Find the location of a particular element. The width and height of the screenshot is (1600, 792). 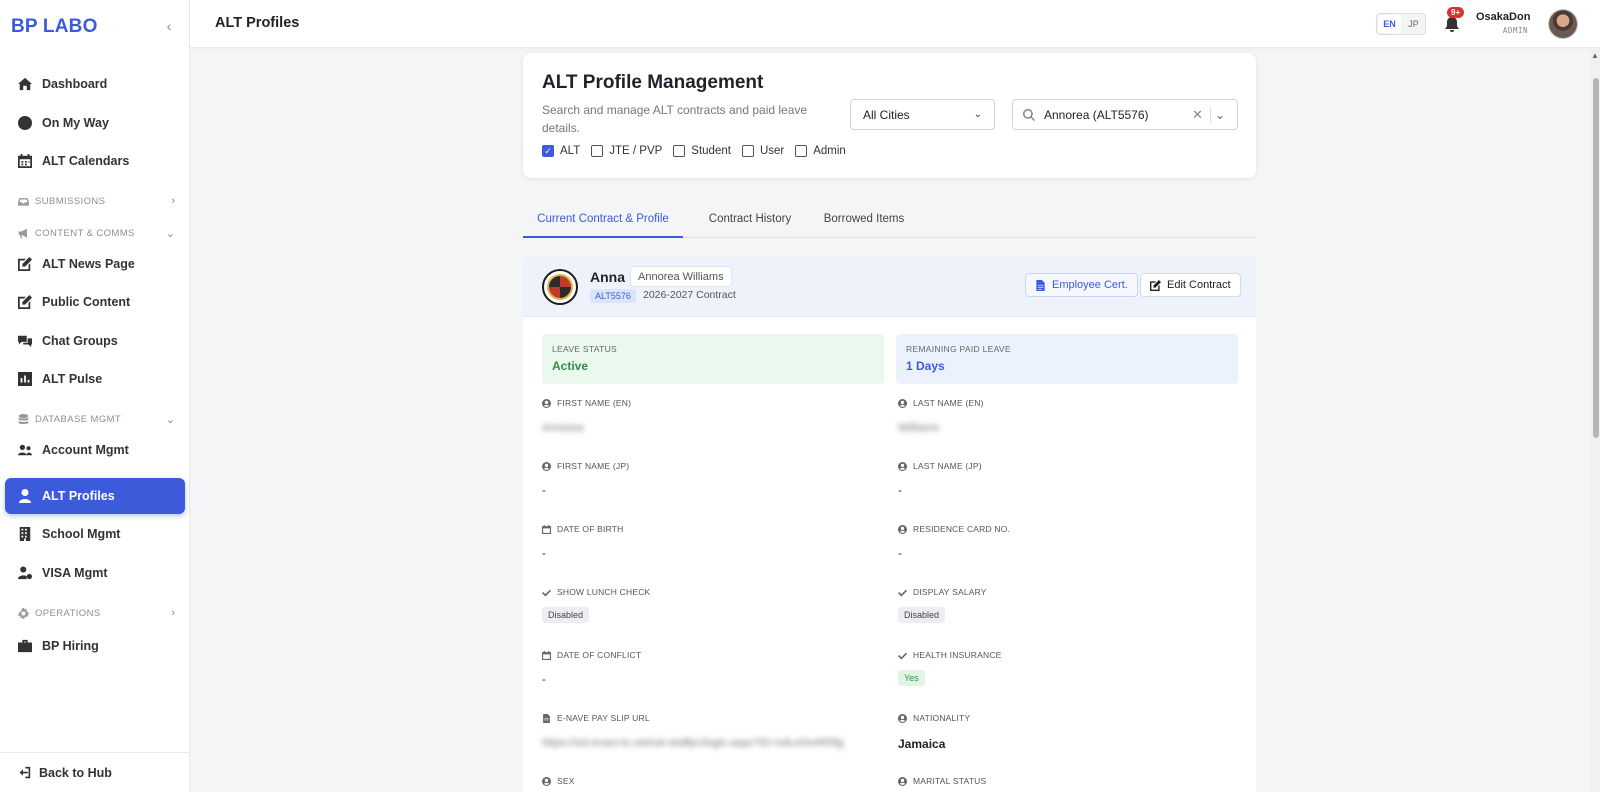

field-last-name-en: LAST NAME (EN) Williams is located at coordinates (941, 416).